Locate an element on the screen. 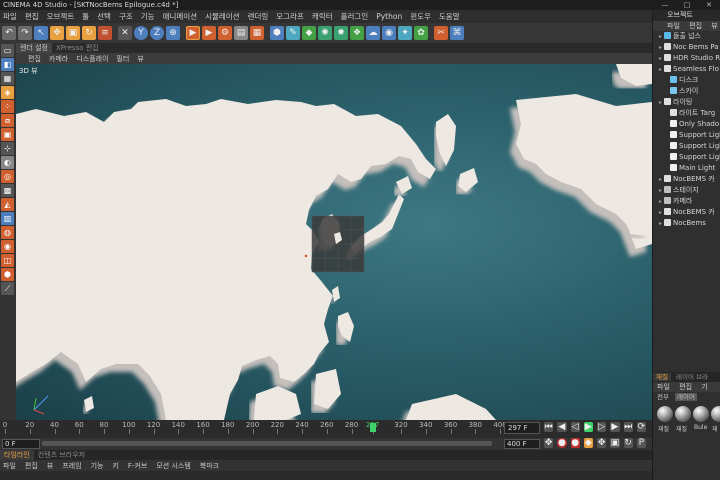 Image resolution: width=720 pixels, height=480 pixels. record-icon: ● is located at coordinates (562, 443).